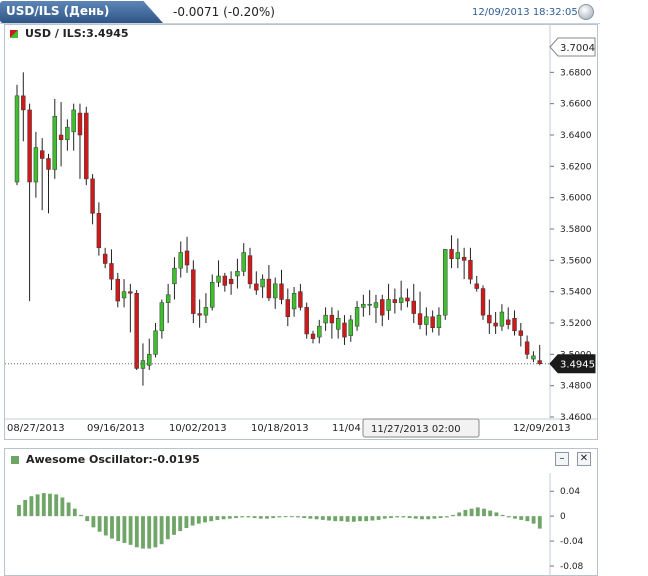 The image size is (648, 576). I want to click on x-tick-label: 09/16/2013, so click(116, 428).